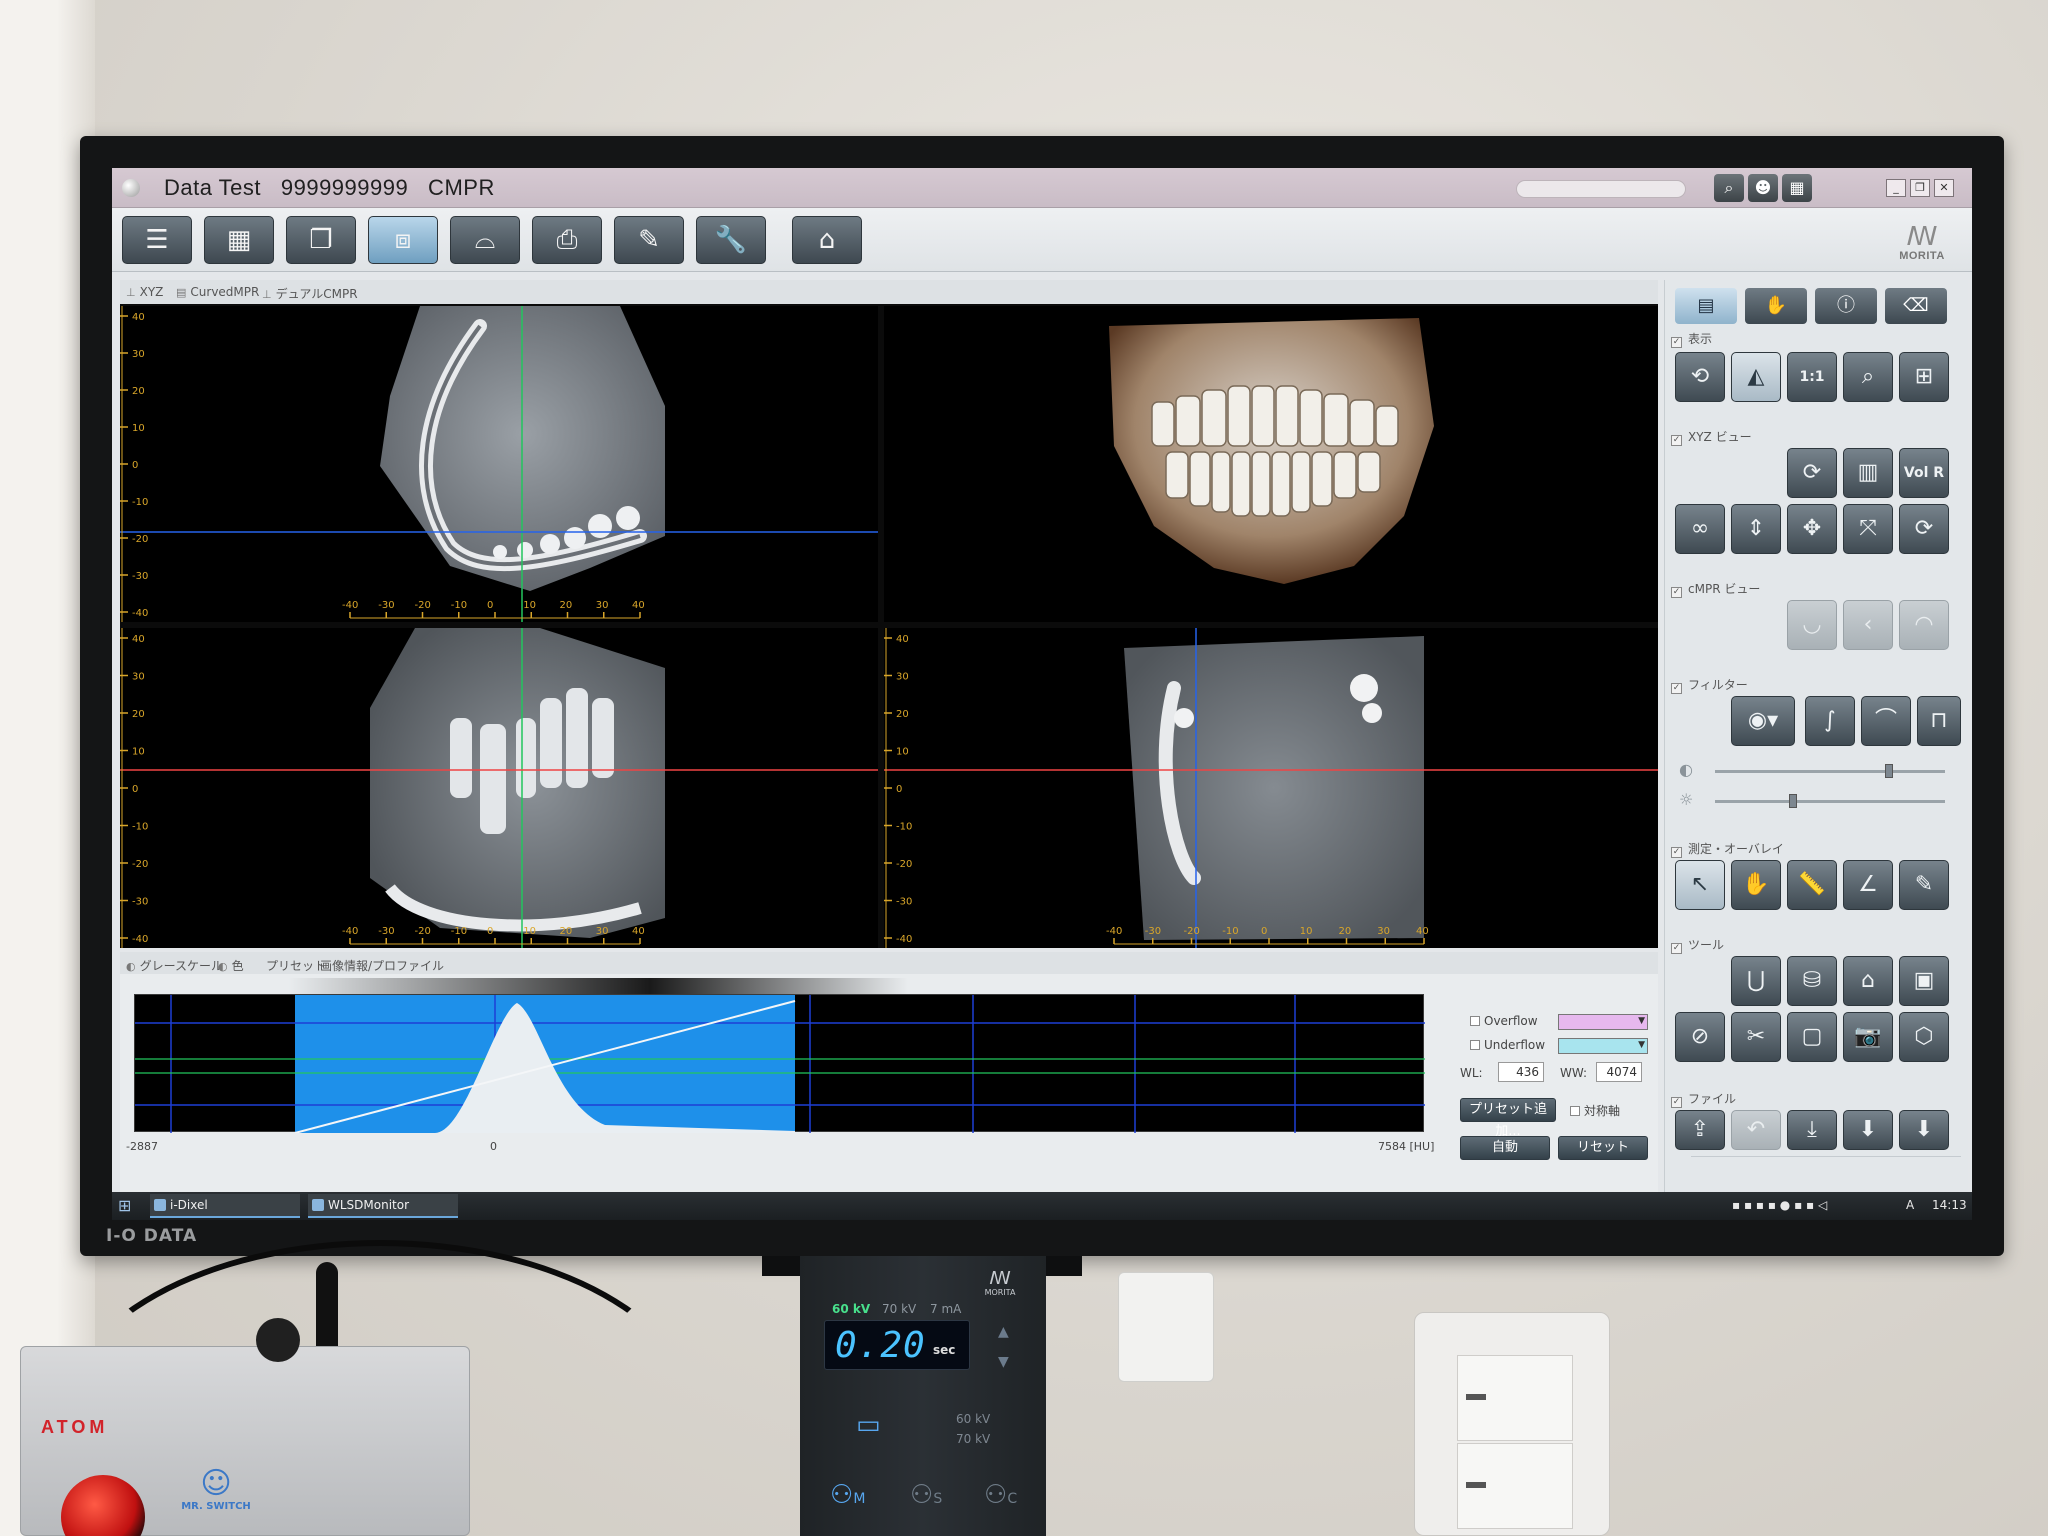 The width and height of the screenshot is (2048, 1536). Describe the element at coordinates (403, 240) in the screenshot. I see `3d-view-button: ⧈` at that location.